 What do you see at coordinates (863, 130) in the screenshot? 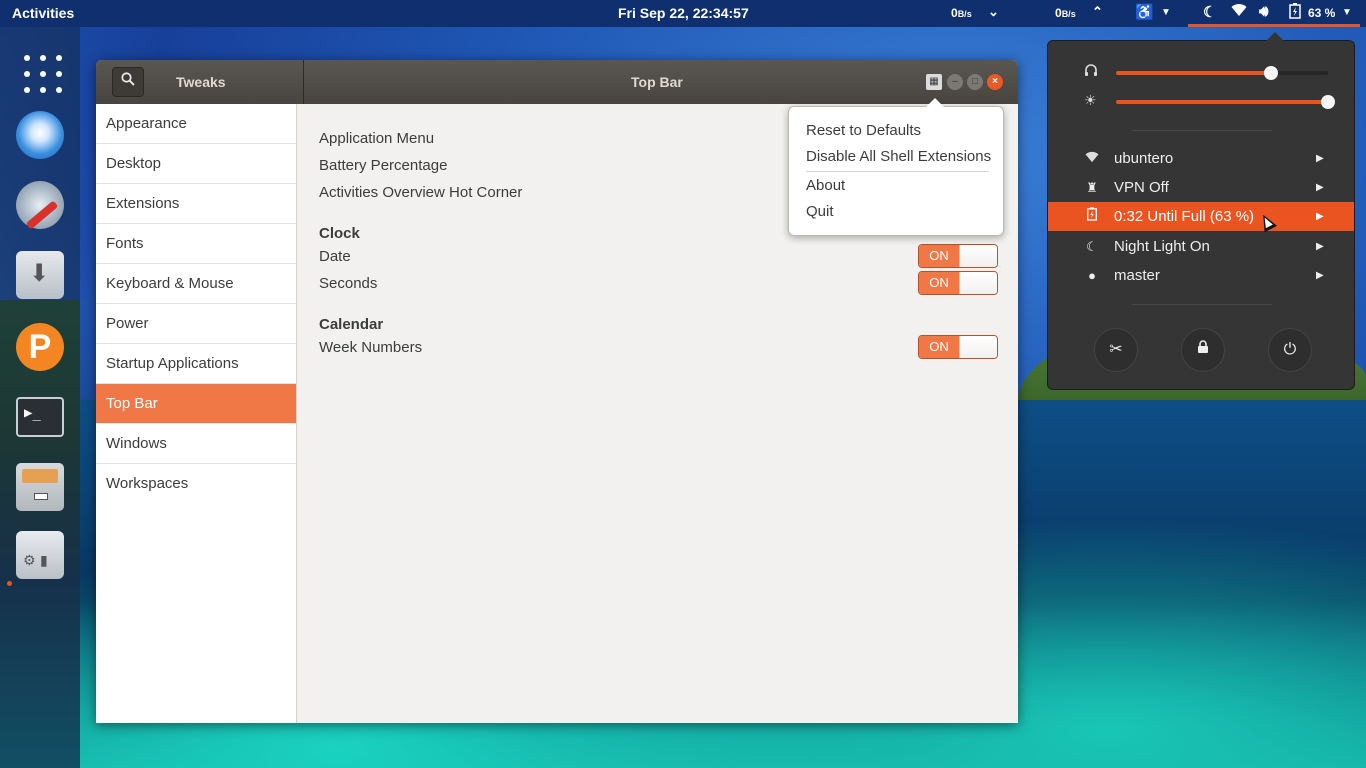
I see `reset-to-defaults-menu-item: Reset to Defaults` at bounding box center [863, 130].